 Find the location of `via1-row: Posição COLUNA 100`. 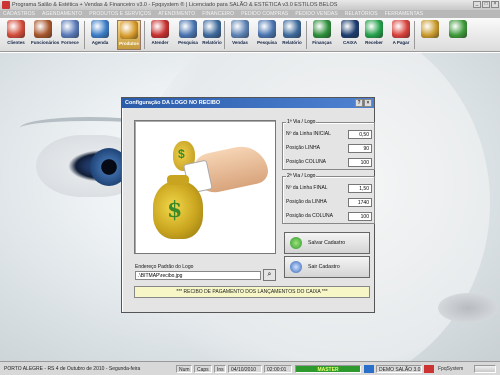

via1-row: Posição COLUNA 100 is located at coordinates (329, 162).